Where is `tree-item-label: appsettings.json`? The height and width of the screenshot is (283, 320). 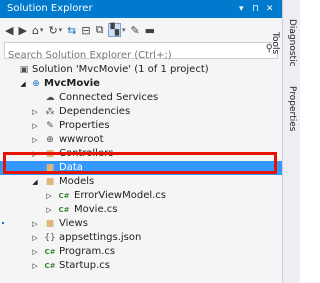
tree-item-label: appsettings.json is located at coordinates (100, 237).